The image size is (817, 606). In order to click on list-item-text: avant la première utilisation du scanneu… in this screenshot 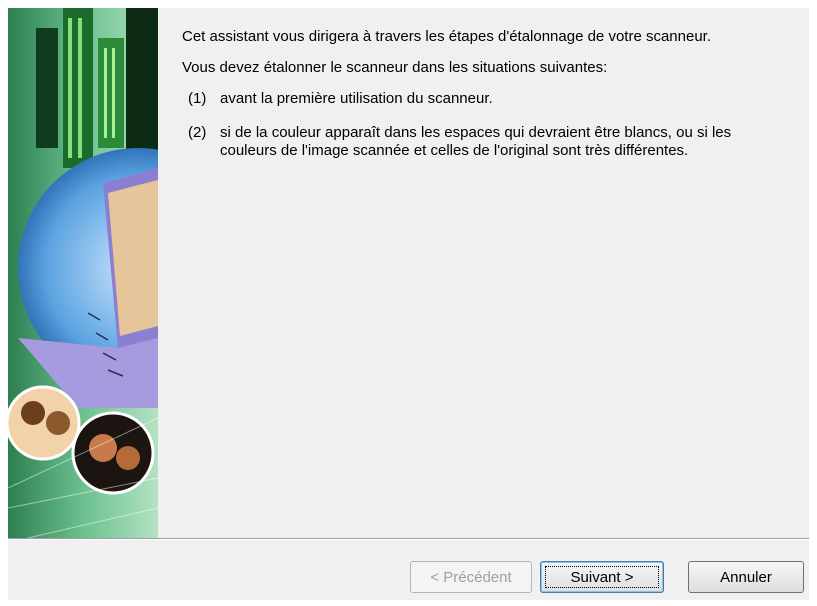, I will do `click(356, 98)`.